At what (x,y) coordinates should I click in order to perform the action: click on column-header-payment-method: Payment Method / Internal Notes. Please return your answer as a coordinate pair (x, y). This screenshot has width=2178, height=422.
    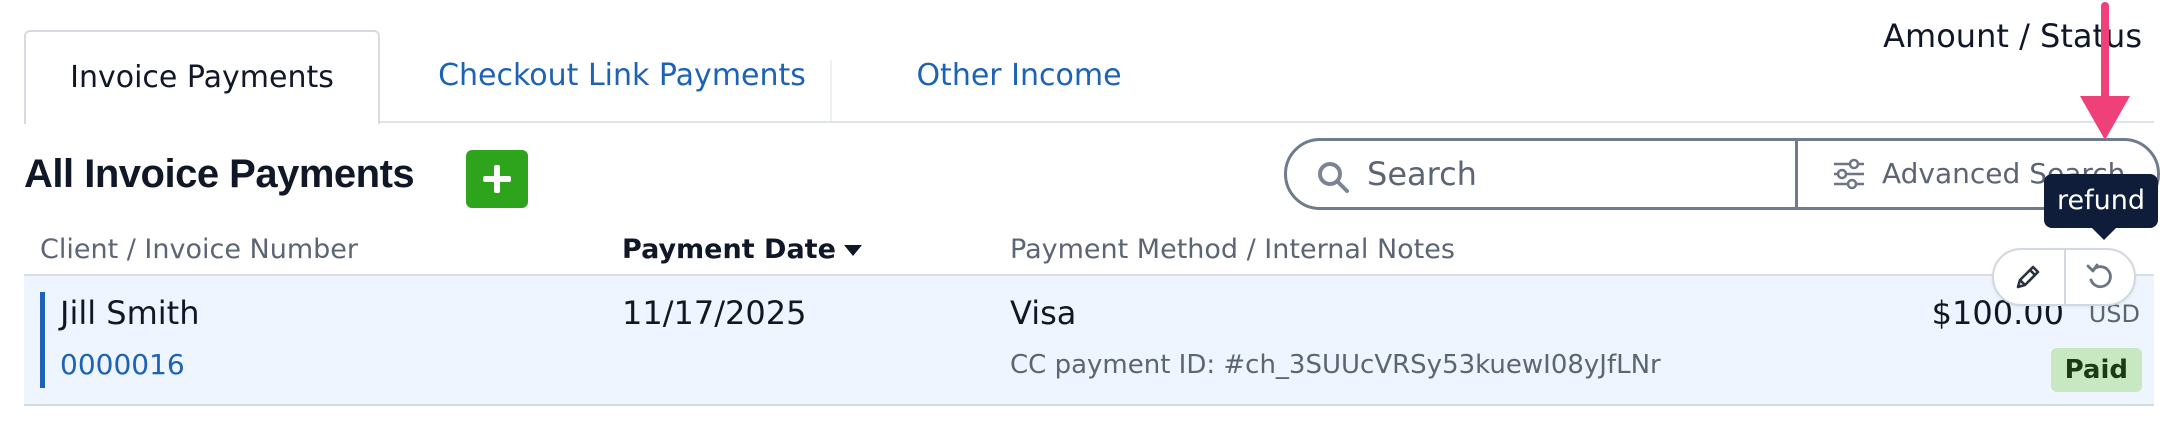
    Looking at the image, I should click on (1232, 249).